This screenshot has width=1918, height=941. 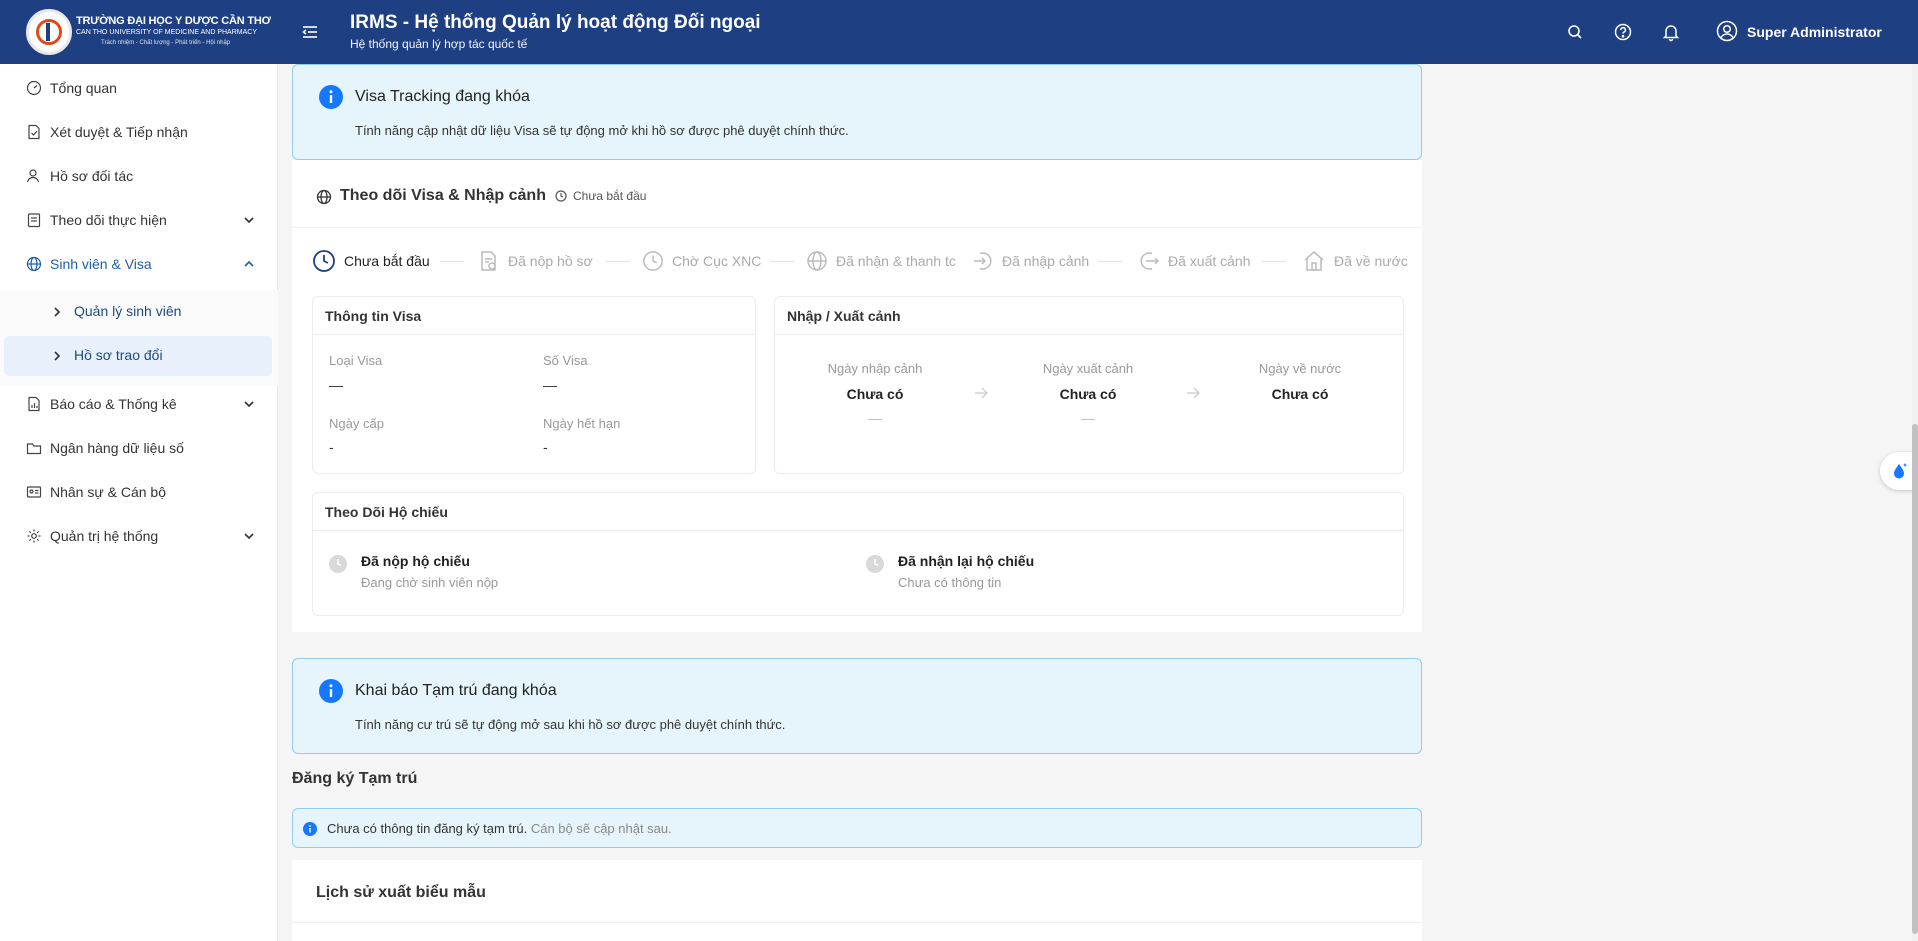 I want to click on residence-info-sub: Cán bộ sẽ cập nhật sau., so click(x=601, y=828).